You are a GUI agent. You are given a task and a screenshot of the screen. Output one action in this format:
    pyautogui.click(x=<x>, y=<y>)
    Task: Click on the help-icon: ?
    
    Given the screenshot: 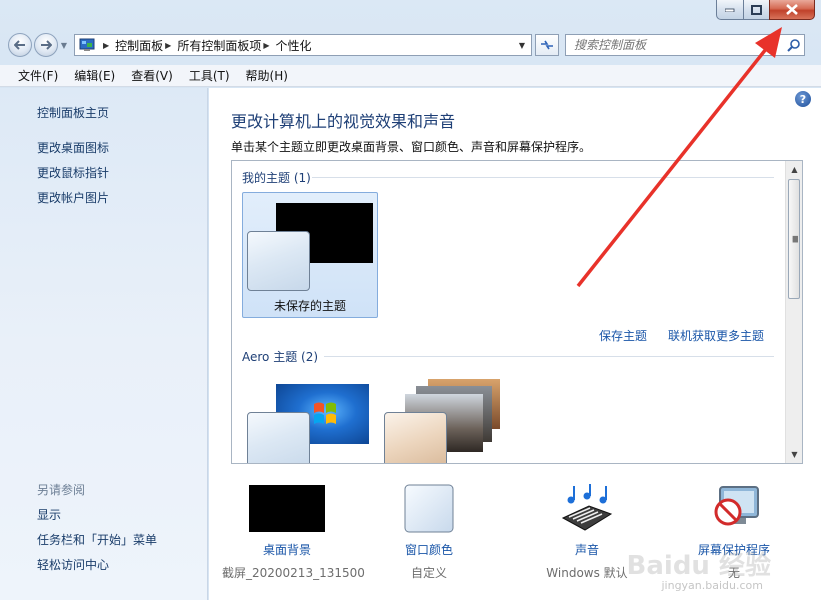 What is the action you would take?
    pyautogui.click(x=803, y=99)
    